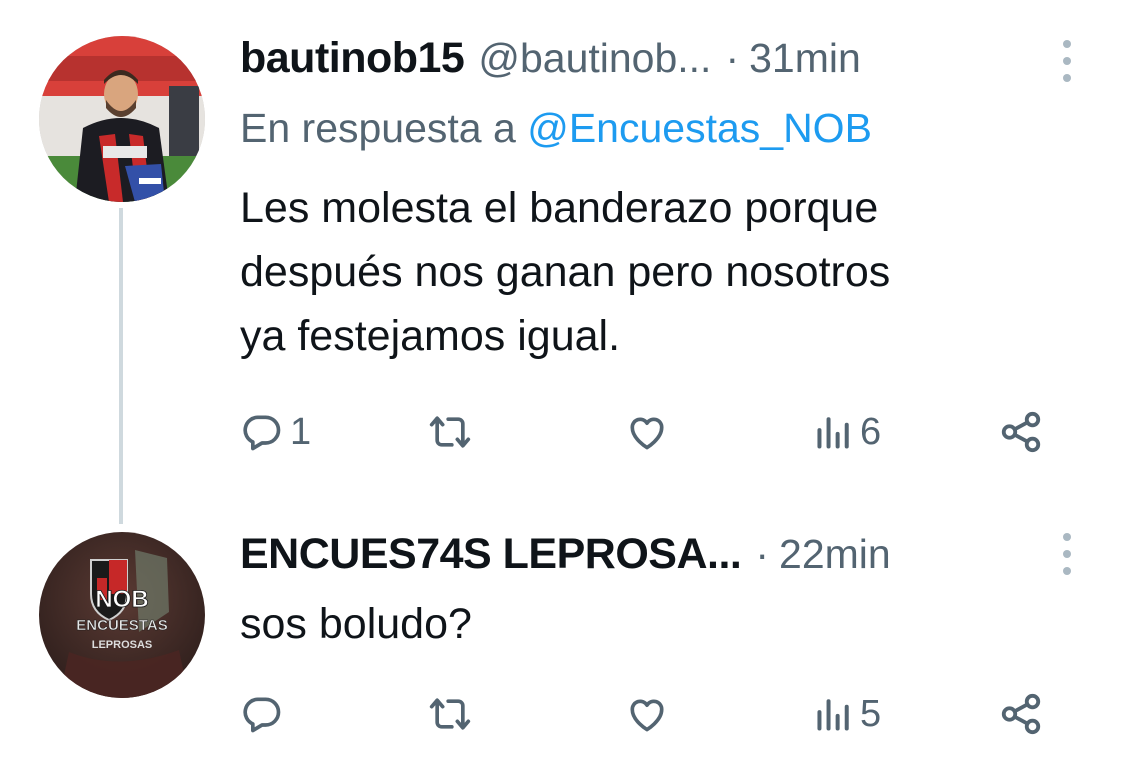 The height and width of the screenshot is (757, 1125). I want to click on views-button: 5, so click(847, 714).